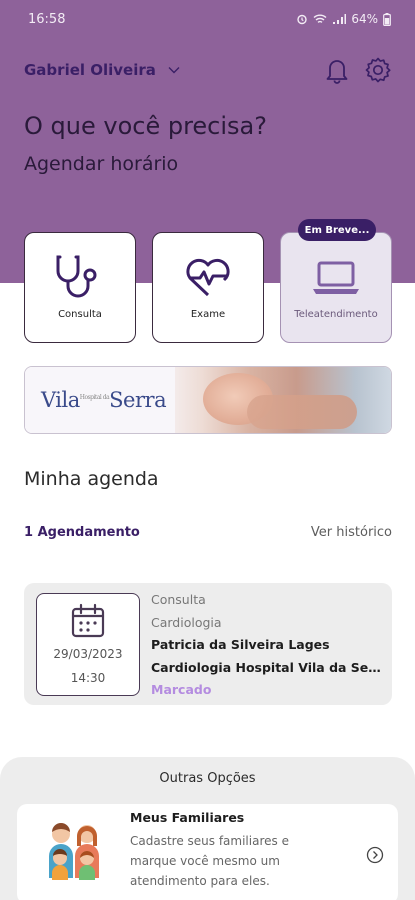  I want to click on page-subtitle: Agendar horário, so click(101, 164).